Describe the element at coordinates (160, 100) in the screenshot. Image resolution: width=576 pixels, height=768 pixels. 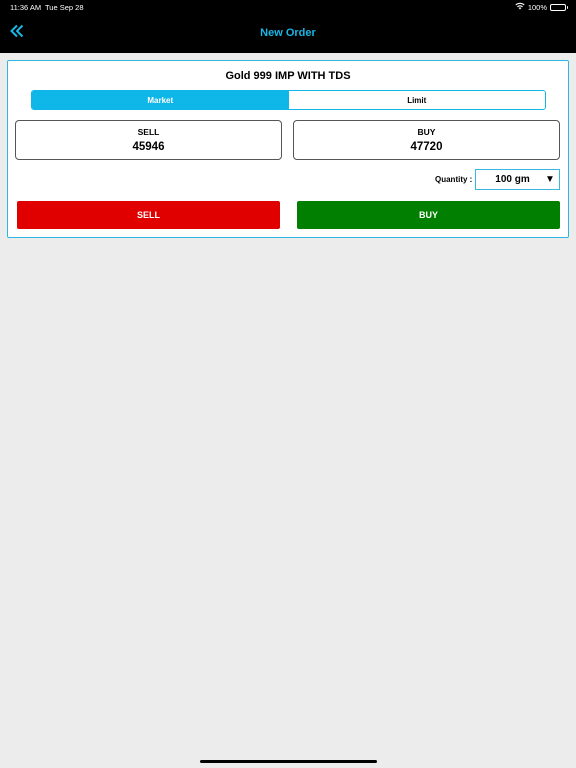
I see `tab-market: Market` at that location.